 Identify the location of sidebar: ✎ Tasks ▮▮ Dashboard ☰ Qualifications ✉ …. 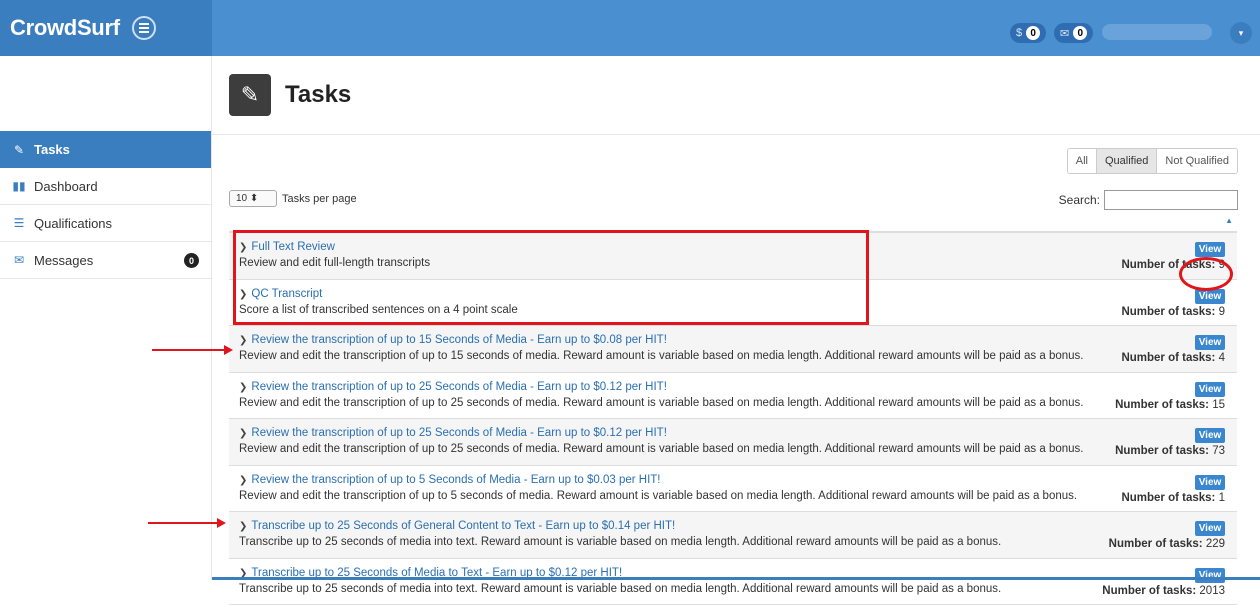
(106, 318).